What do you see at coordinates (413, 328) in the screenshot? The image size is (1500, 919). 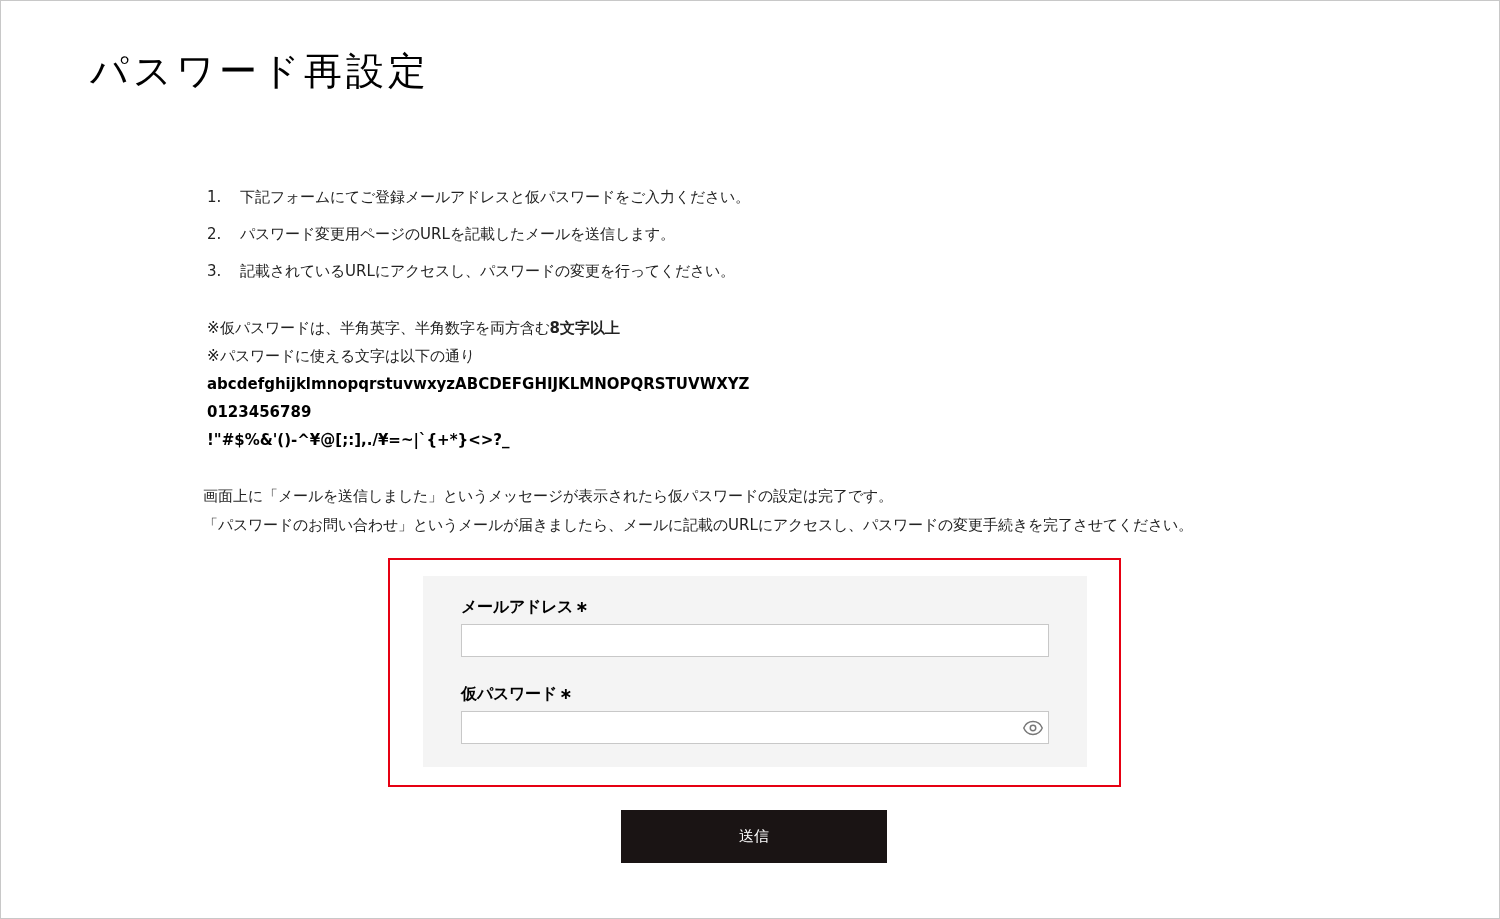 I see `note-text: ※仮パスワードは、半角英字、半角数字を両方含む8文字以上` at bounding box center [413, 328].